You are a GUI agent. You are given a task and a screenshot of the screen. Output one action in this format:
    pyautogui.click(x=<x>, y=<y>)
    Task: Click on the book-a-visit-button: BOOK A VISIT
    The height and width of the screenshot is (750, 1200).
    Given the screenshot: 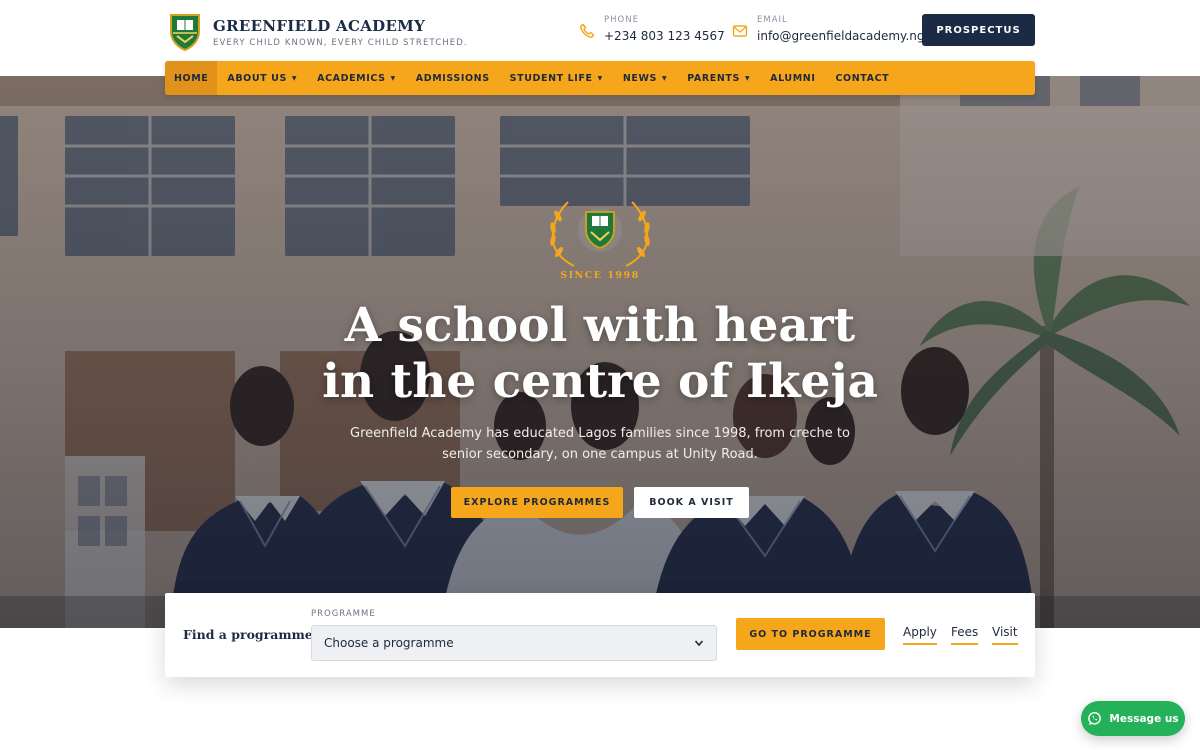 What is the action you would take?
    pyautogui.click(x=691, y=502)
    